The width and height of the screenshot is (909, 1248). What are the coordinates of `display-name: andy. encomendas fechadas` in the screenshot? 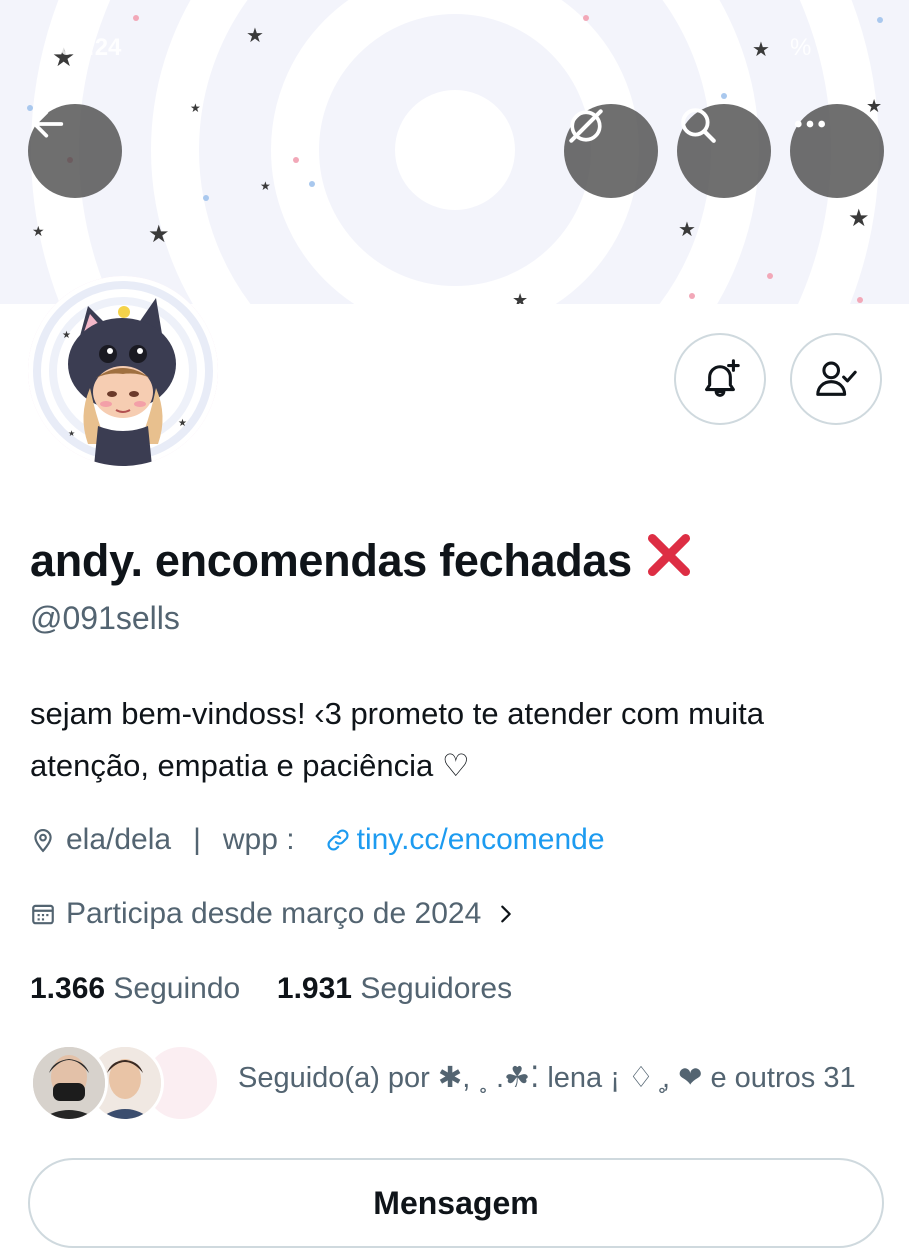 It's located at (331, 560).